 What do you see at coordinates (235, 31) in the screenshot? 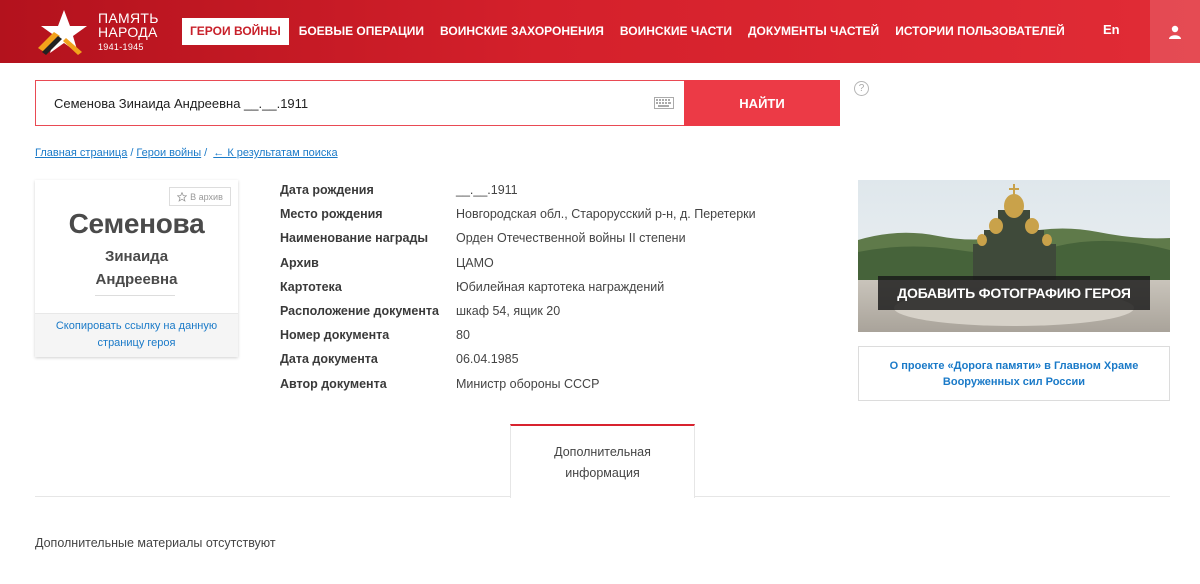
I see `nav-heroes: ГЕРОИ ВОЙНЫ` at bounding box center [235, 31].